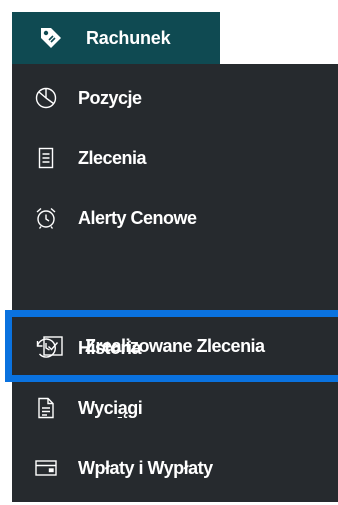 This screenshot has height=505, width=338. I want to click on sidebar-item-statements: Wyciągi, so click(175, 408).